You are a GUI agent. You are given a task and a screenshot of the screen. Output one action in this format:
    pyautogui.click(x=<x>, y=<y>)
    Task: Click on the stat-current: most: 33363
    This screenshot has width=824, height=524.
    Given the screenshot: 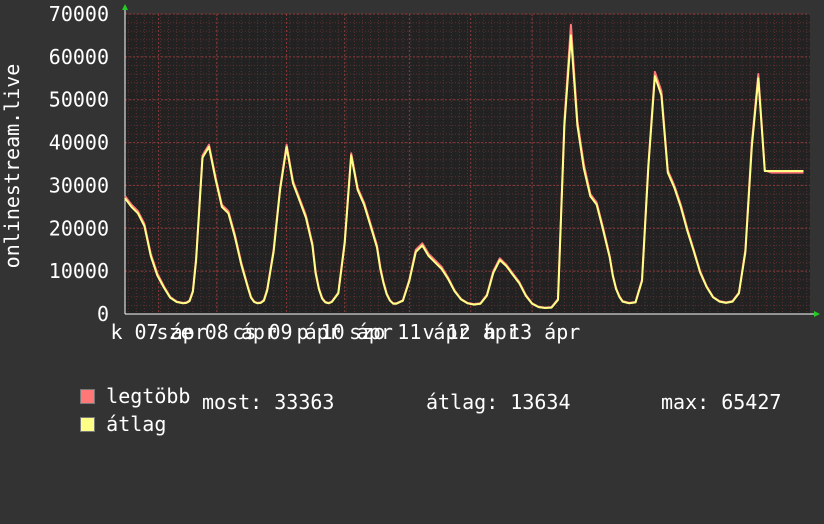 What is the action you would take?
    pyautogui.click(x=268, y=402)
    